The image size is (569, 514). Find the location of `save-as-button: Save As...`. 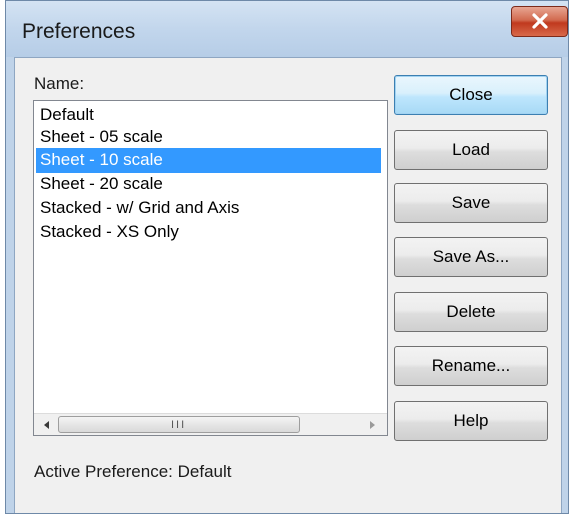

save-as-button: Save As... is located at coordinates (471, 257).